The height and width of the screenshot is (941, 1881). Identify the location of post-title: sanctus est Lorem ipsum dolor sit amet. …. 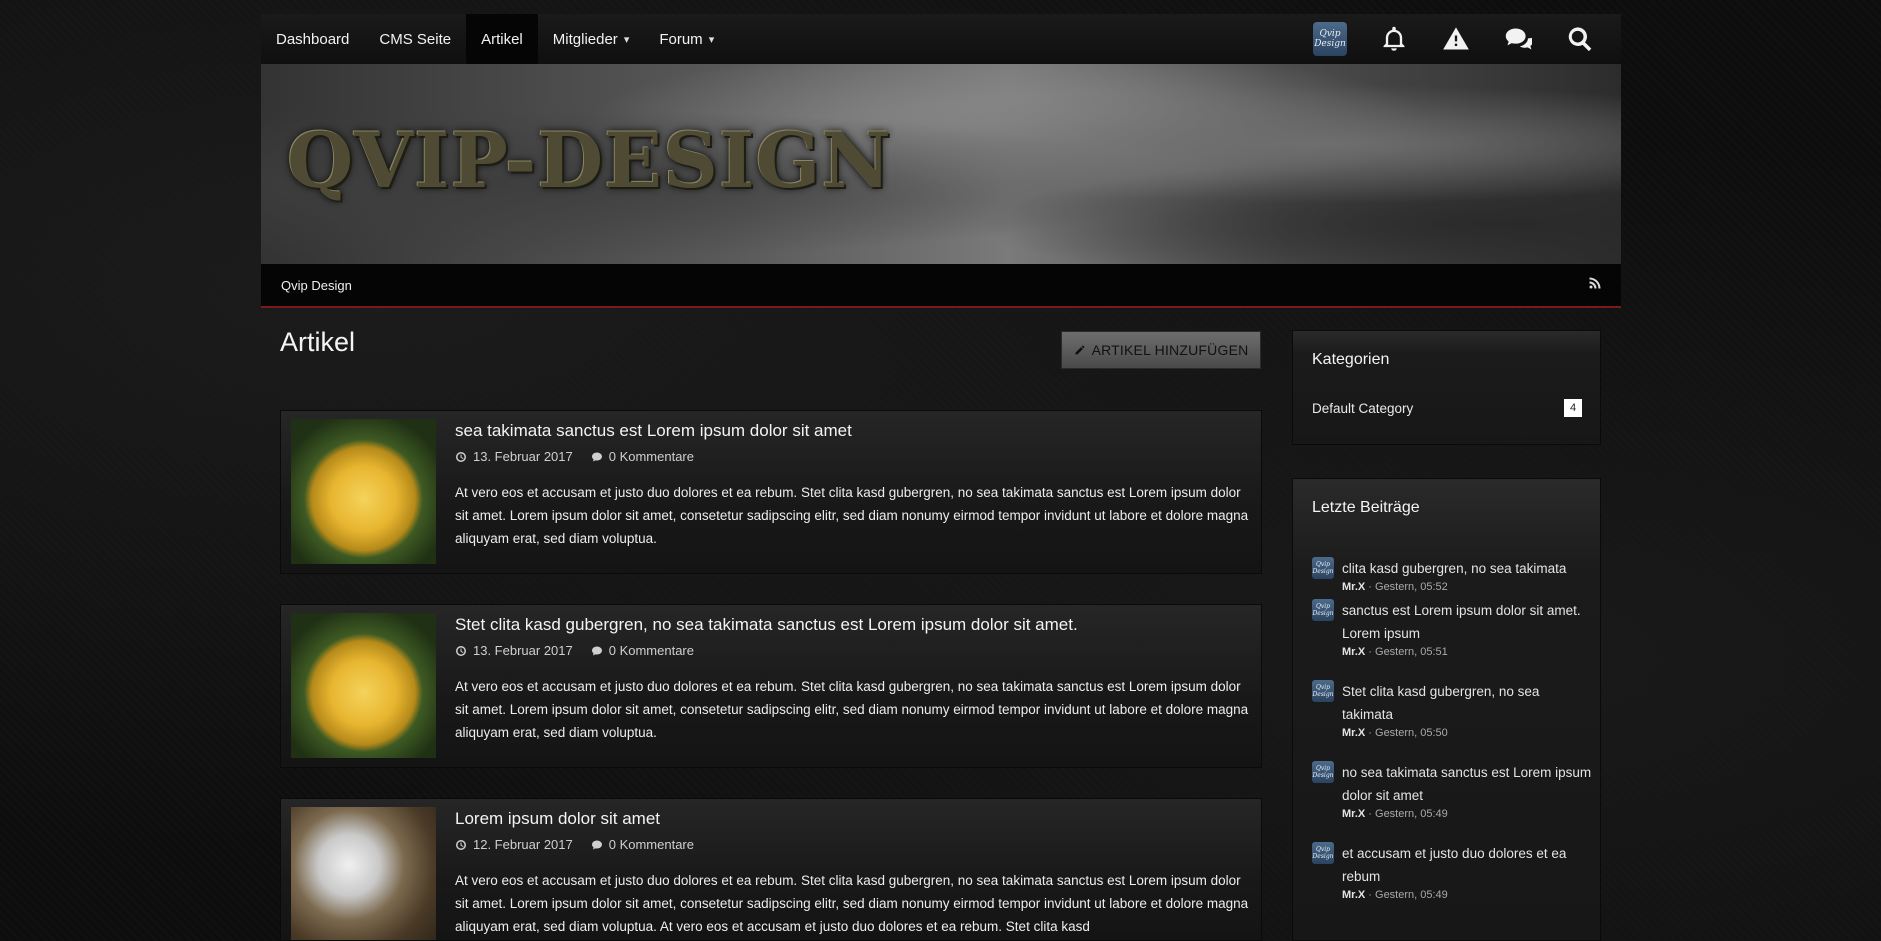
(1467, 622).